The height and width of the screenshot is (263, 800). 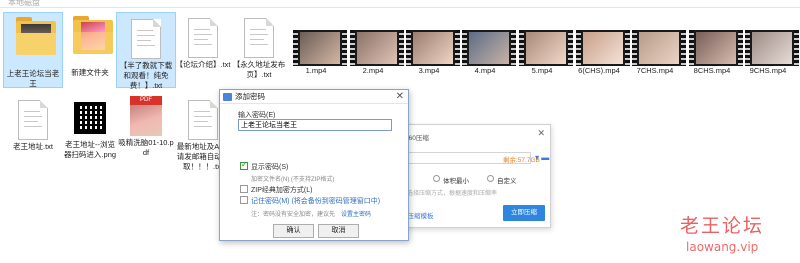 I want to click on option-smallest: 体积最小, so click(x=456, y=180).